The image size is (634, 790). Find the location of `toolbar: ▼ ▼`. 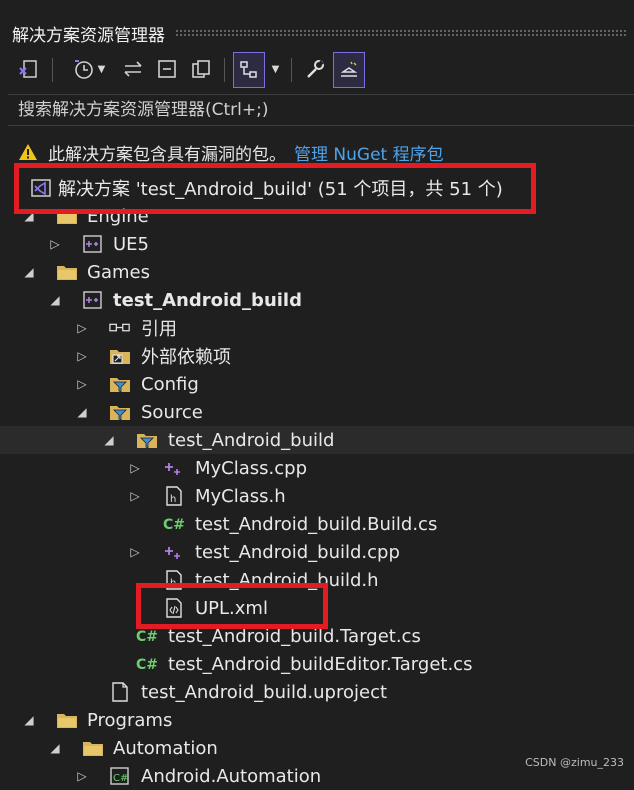

toolbar: ▼ ▼ is located at coordinates (317, 70).